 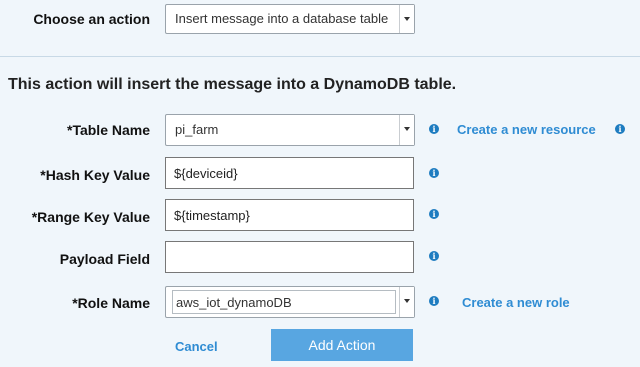 I want to click on payload-field-label: Payload Field, so click(x=104, y=259).